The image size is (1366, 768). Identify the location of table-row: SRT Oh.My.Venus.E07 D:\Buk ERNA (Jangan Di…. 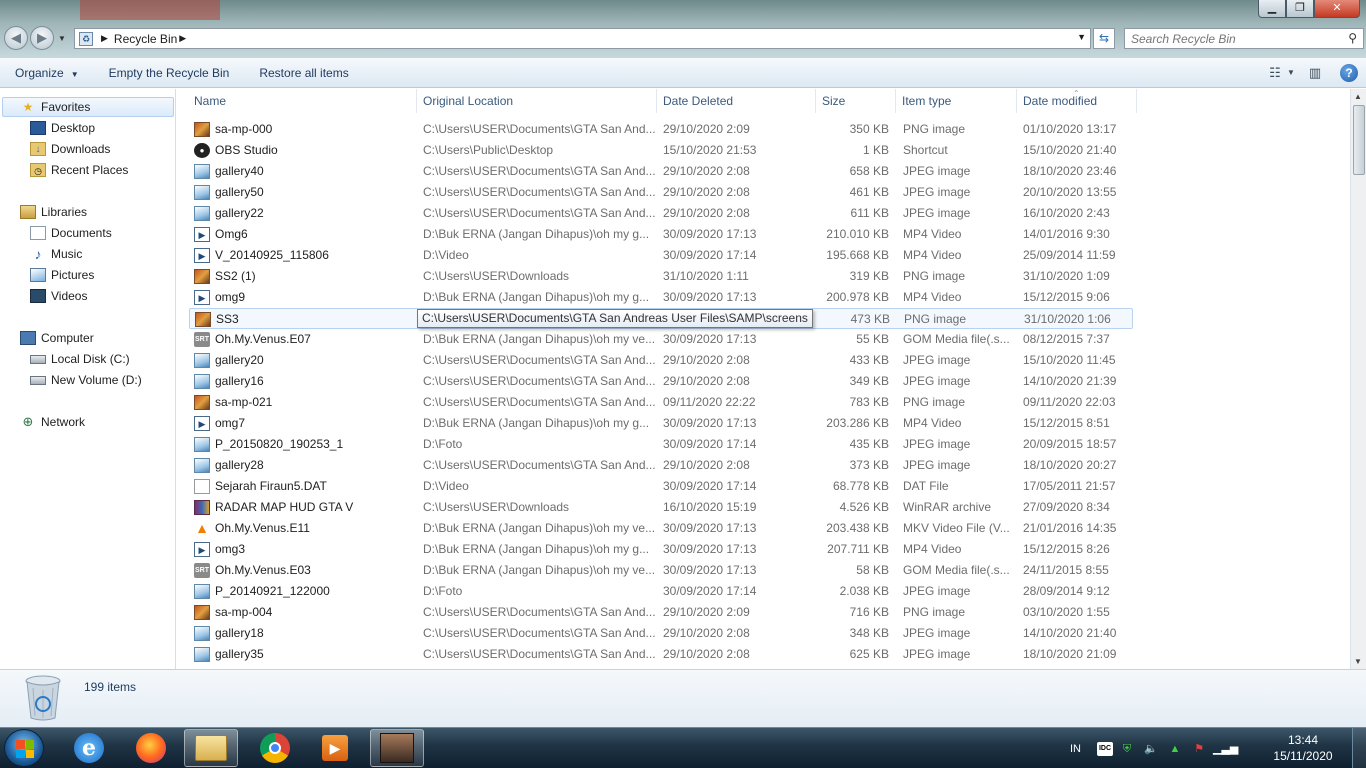
(661, 339).